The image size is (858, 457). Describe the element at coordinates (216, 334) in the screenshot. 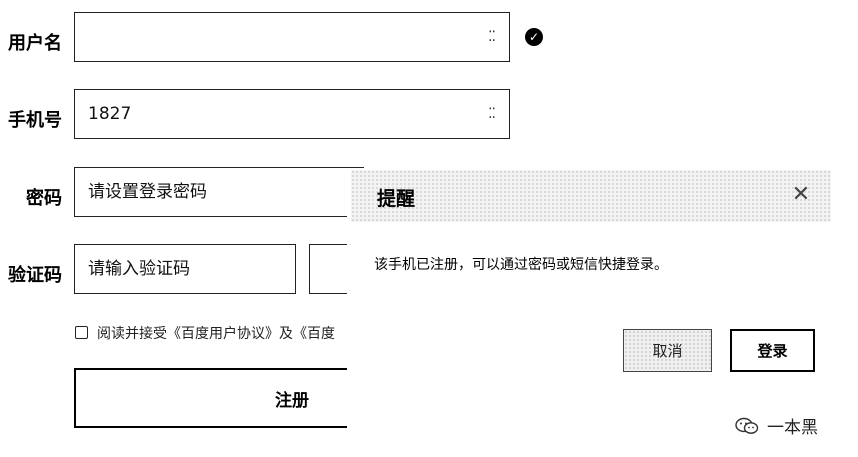

I see `agree-text: 阅读并接受《百度用户协议》及《百度` at that location.